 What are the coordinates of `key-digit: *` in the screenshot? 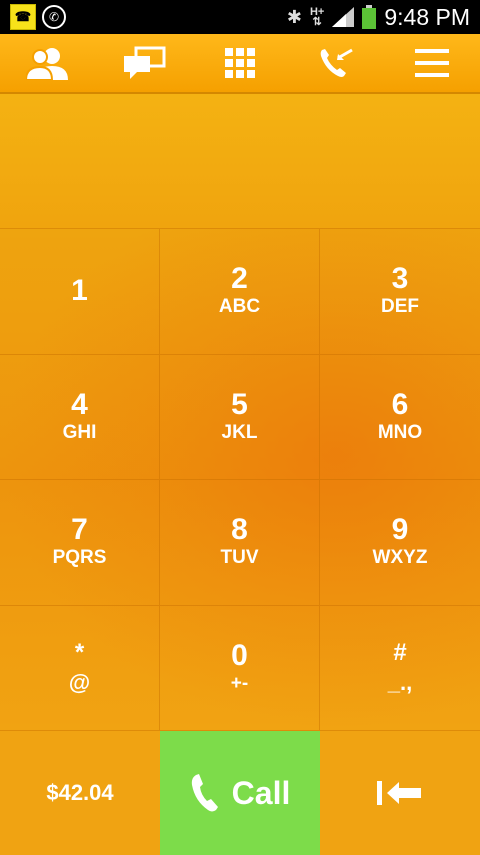 It's located at (79, 652).